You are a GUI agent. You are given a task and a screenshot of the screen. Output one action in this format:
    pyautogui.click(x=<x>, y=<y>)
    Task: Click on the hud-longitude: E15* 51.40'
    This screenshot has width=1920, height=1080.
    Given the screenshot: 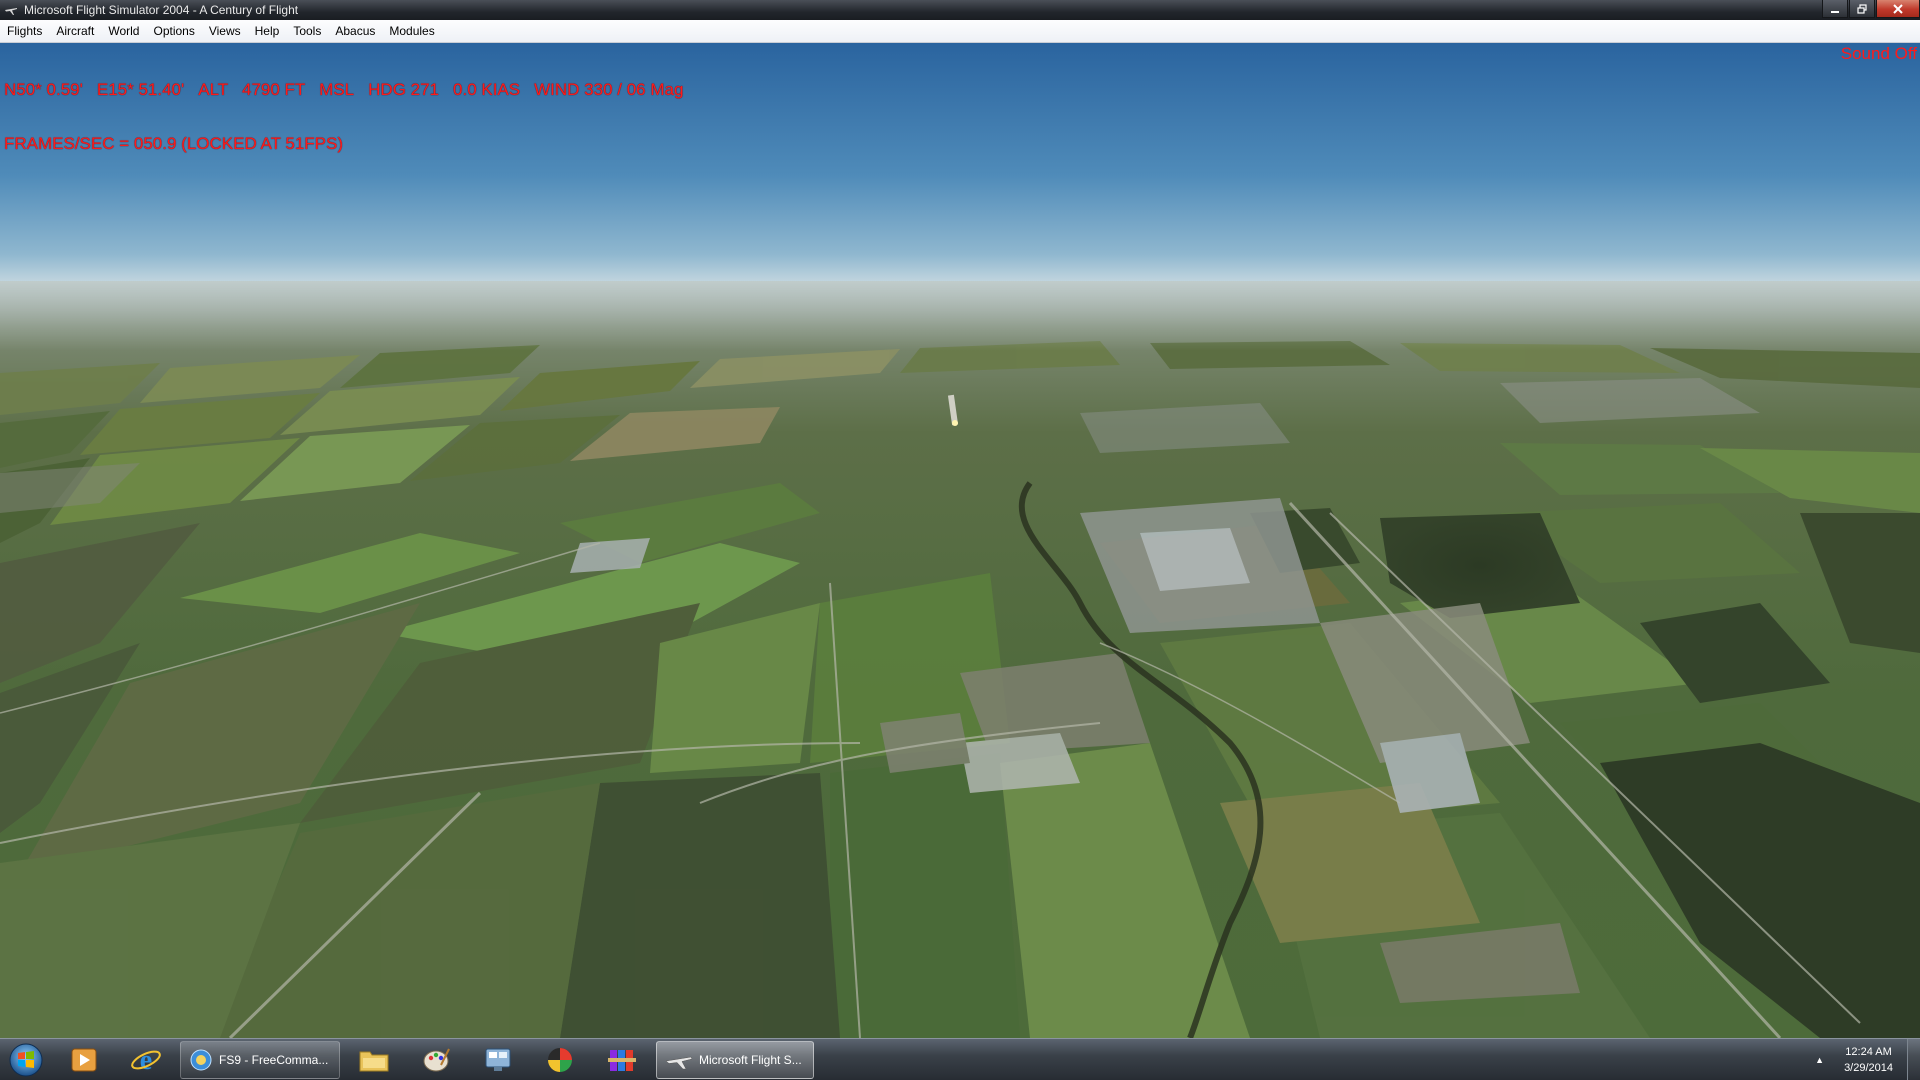 What is the action you would take?
    pyautogui.click(x=140, y=89)
    